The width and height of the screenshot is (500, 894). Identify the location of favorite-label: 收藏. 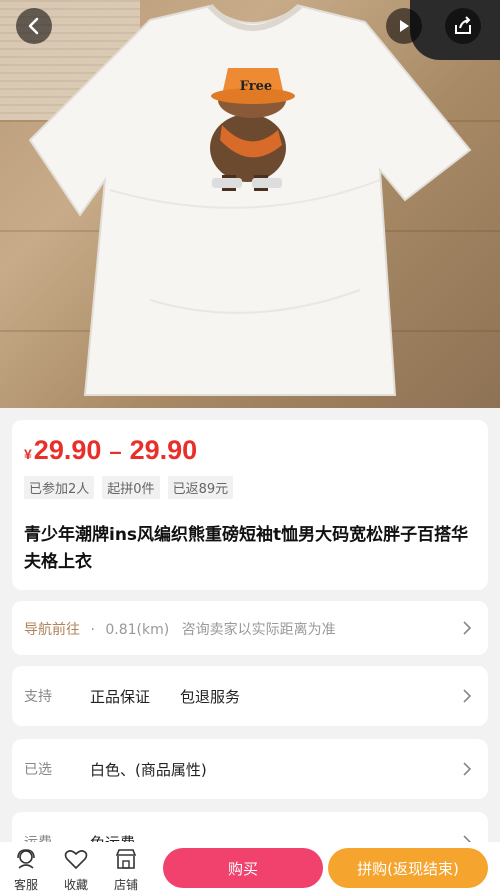
(75, 885).